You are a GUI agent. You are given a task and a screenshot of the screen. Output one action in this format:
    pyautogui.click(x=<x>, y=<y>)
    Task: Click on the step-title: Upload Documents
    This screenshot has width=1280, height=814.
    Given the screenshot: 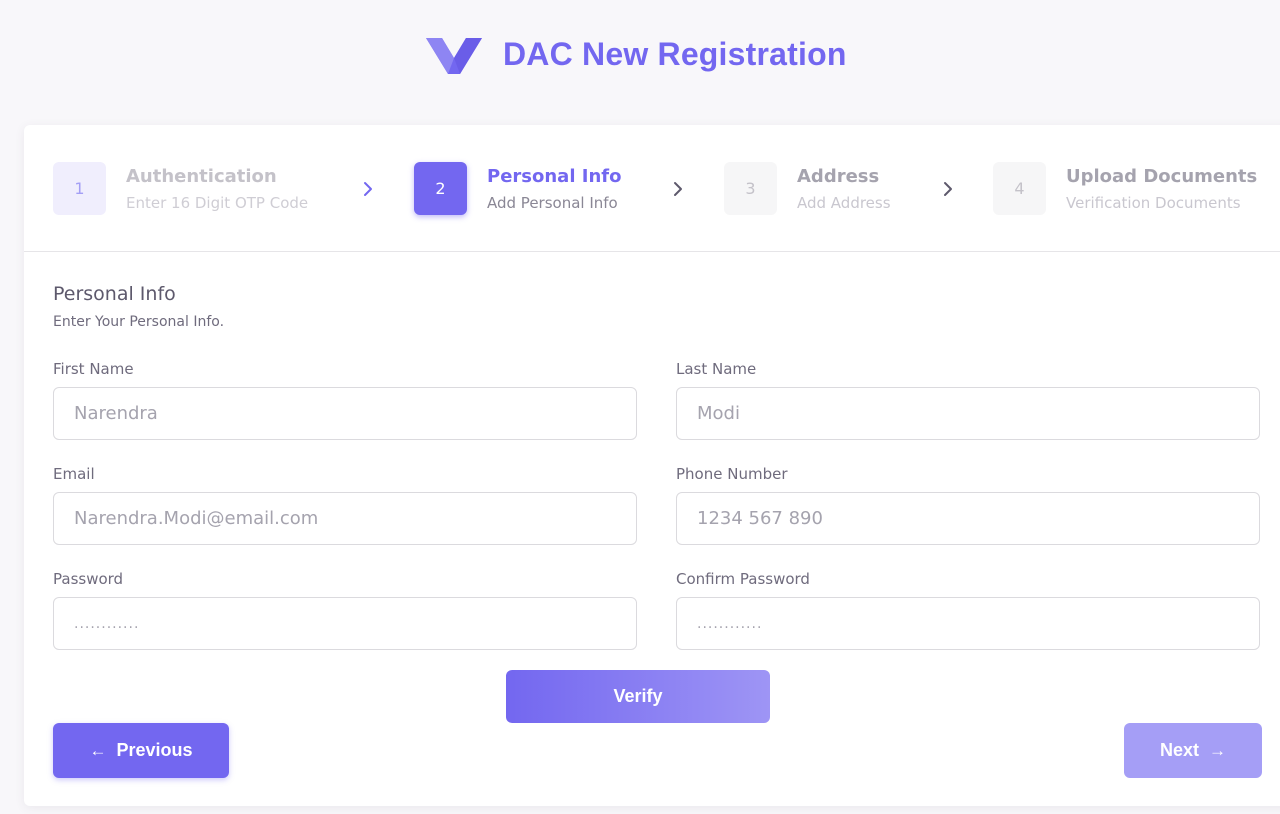 What is the action you would take?
    pyautogui.click(x=1162, y=176)
    